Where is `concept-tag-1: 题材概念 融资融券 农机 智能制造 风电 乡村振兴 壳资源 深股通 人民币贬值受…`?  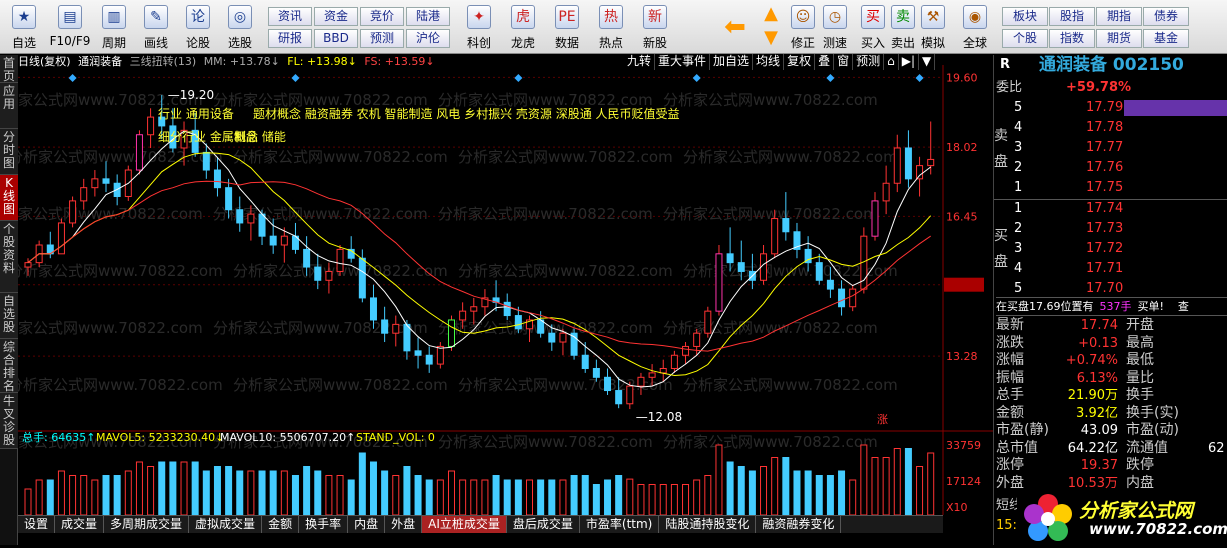
concept-tag-1: 题材概念 融资融券 农机 智能制造 风电 乡村振兴 壳资源 深股通 人民币贬值受… is located at coordinates (466, 113).